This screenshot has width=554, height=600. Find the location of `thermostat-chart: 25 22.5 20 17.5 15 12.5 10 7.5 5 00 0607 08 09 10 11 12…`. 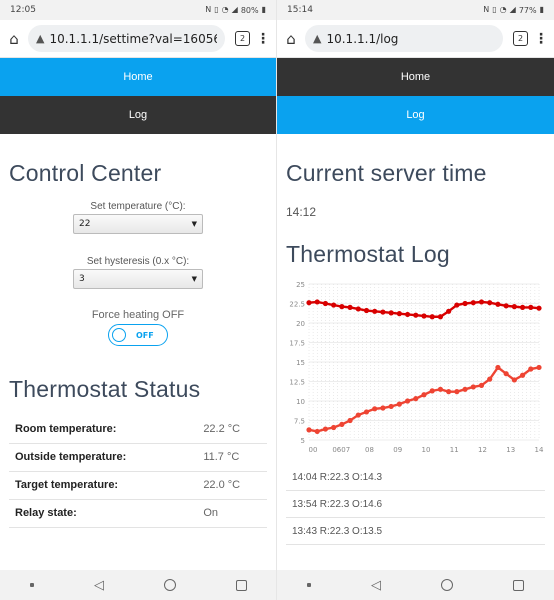

thermostat-chart: 25 22.5 20 17.5 15 12.5 10 7.5 5 00 0607 08 09 10 11 12… is located at coordinates (416, 367).